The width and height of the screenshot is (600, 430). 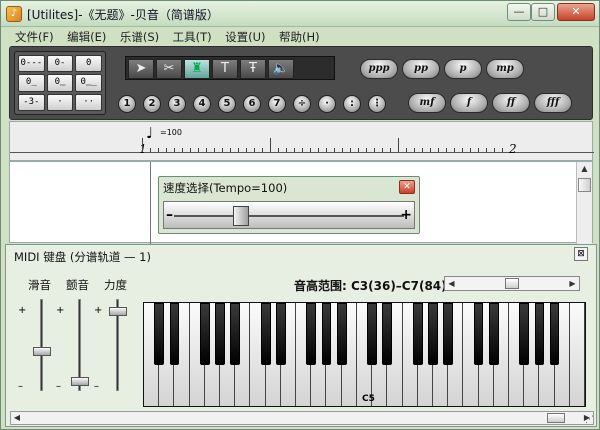 What do you see at coordinates (379, 69) in the screenshot?
I see `dynamic-ppp-button: ppp` at bounding box center [379, 69].